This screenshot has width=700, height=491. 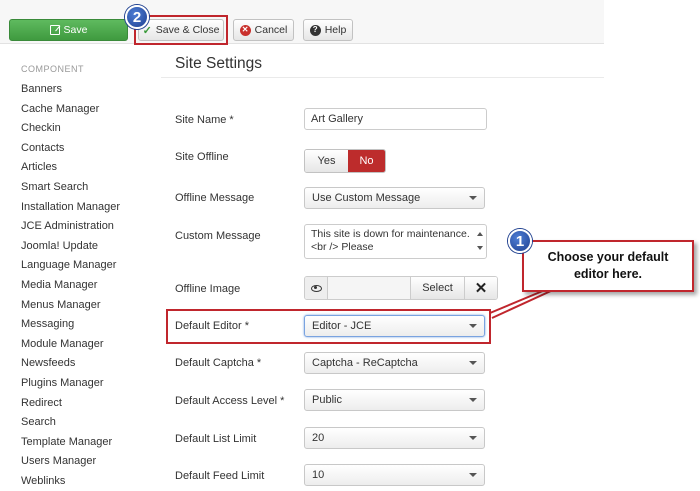 I want to click on site-offline-no-button: No, so click(x=366, y=161).